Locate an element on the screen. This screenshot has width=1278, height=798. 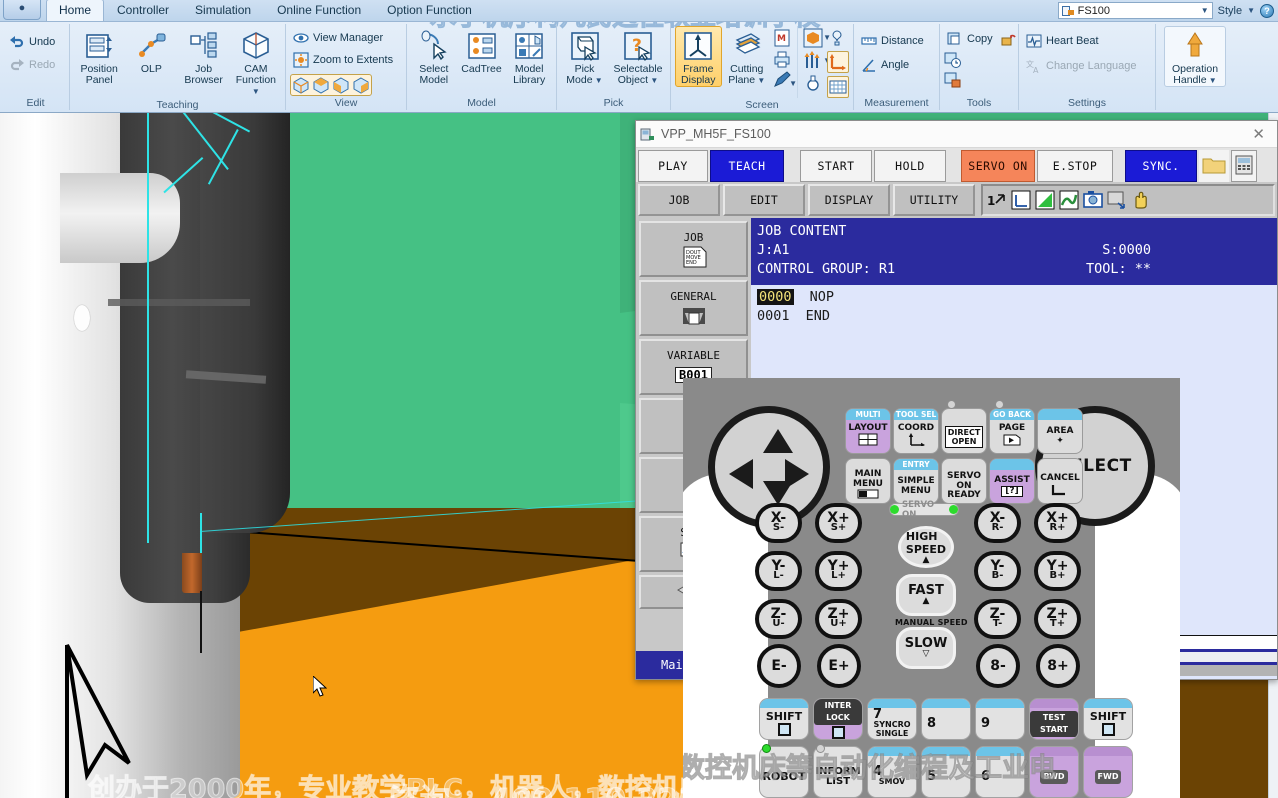
axis-key-b-minus: Y- B- is located at coordinates (997, 571).